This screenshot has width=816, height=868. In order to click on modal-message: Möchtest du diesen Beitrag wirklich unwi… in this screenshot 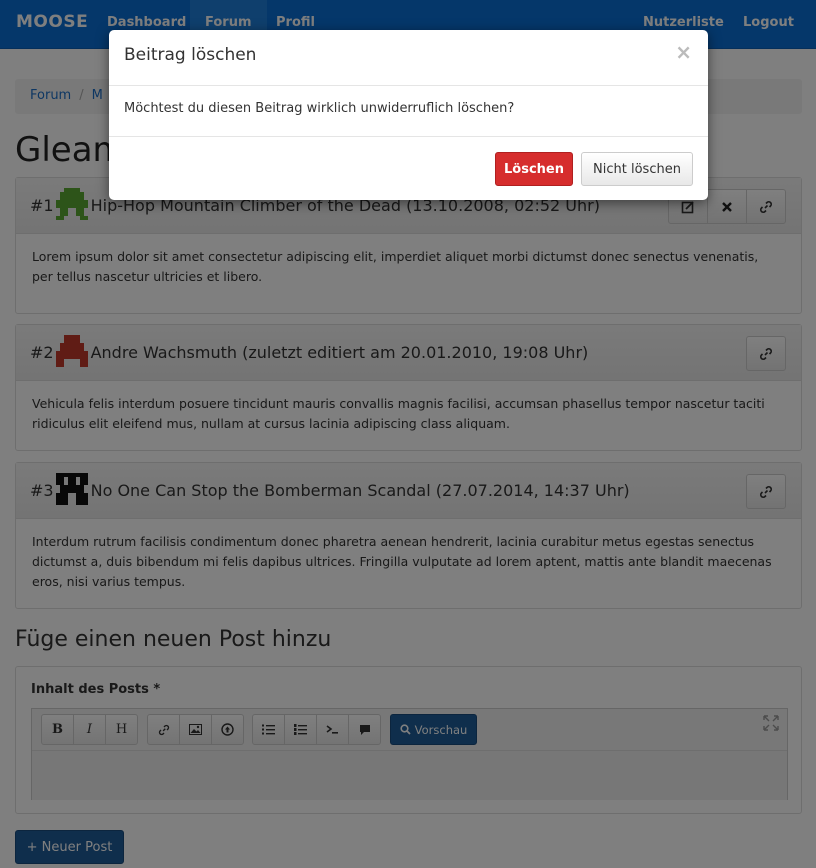, I will do `click(319, 108)`.